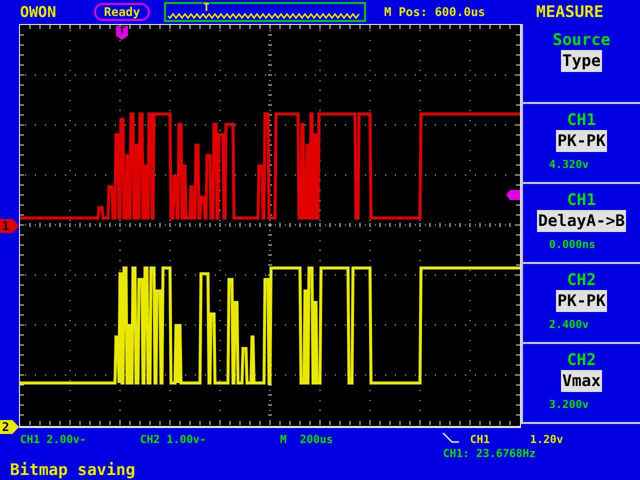  What do you see at coordinates (307, 439) in the screenshot?
I see `timebase-readout: M 200us` at bounding box center [307, 439].